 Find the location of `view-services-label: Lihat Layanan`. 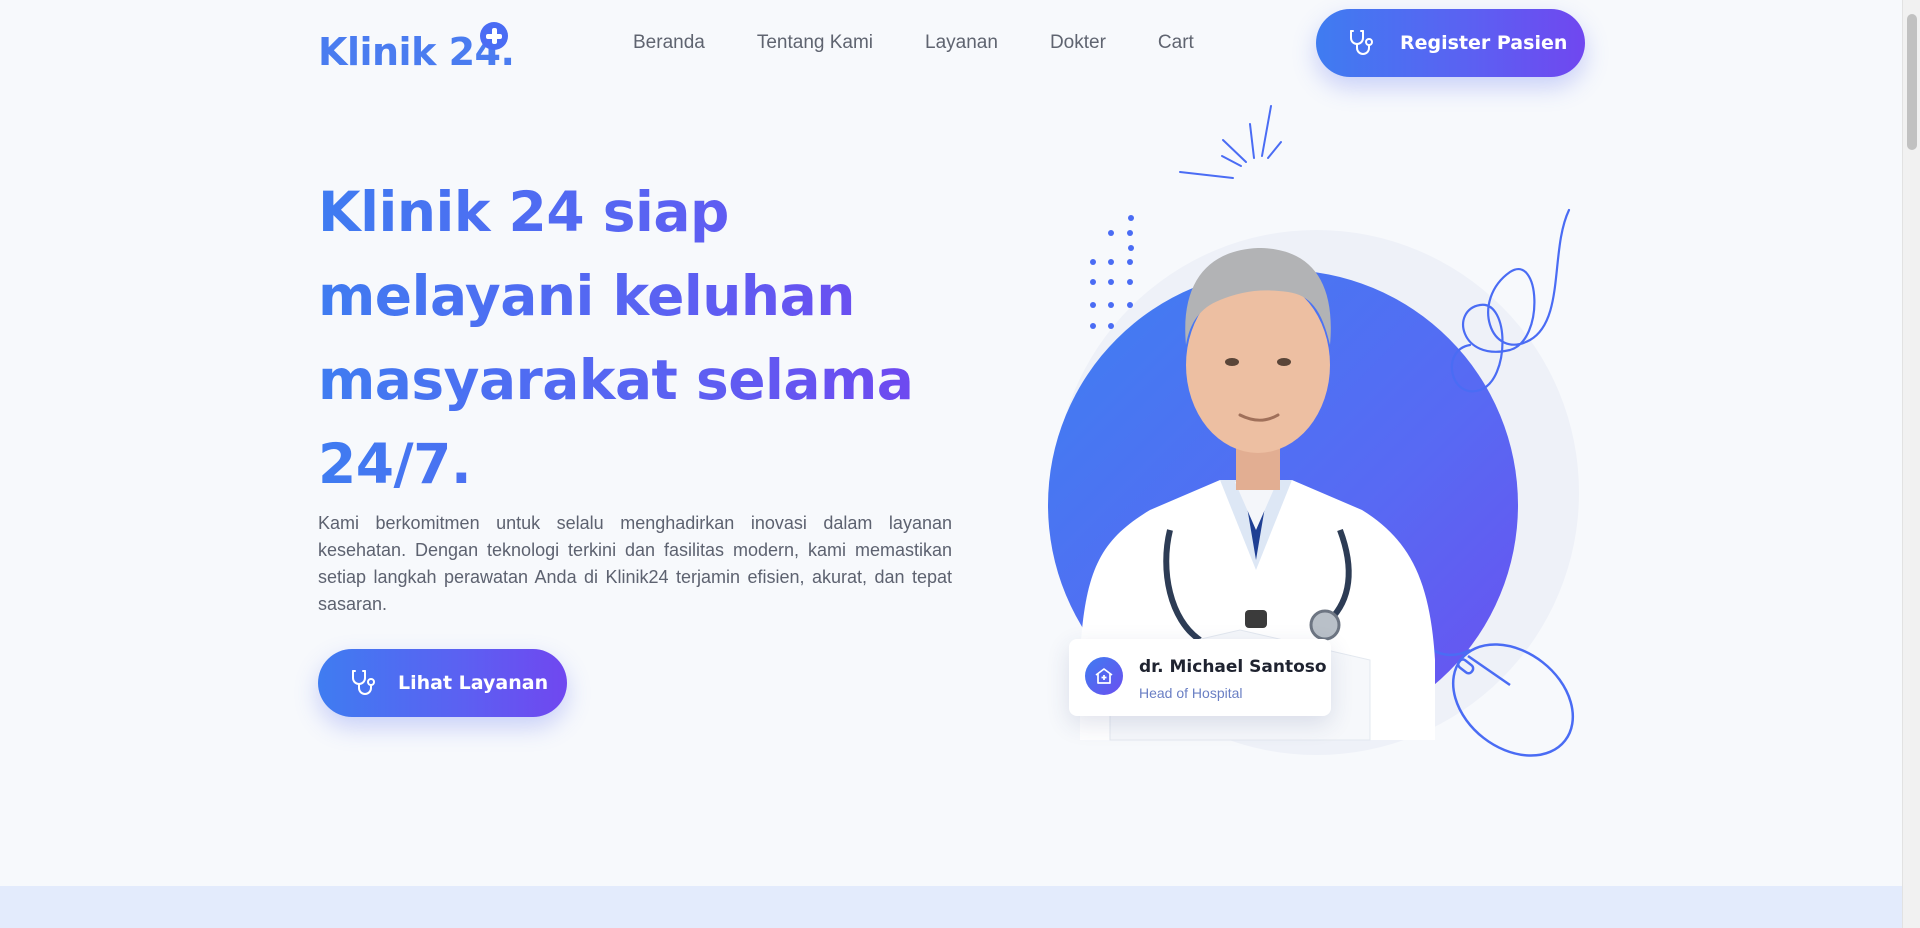

view-services-label: Lihat Layanan is located at coordinates (473, 683).